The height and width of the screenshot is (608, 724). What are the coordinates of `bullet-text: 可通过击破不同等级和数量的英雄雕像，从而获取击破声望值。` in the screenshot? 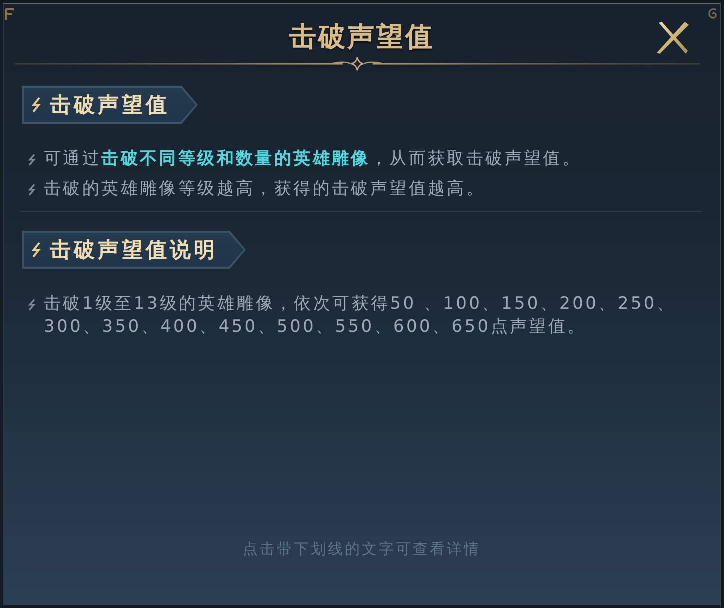 It's located at (313, 159).